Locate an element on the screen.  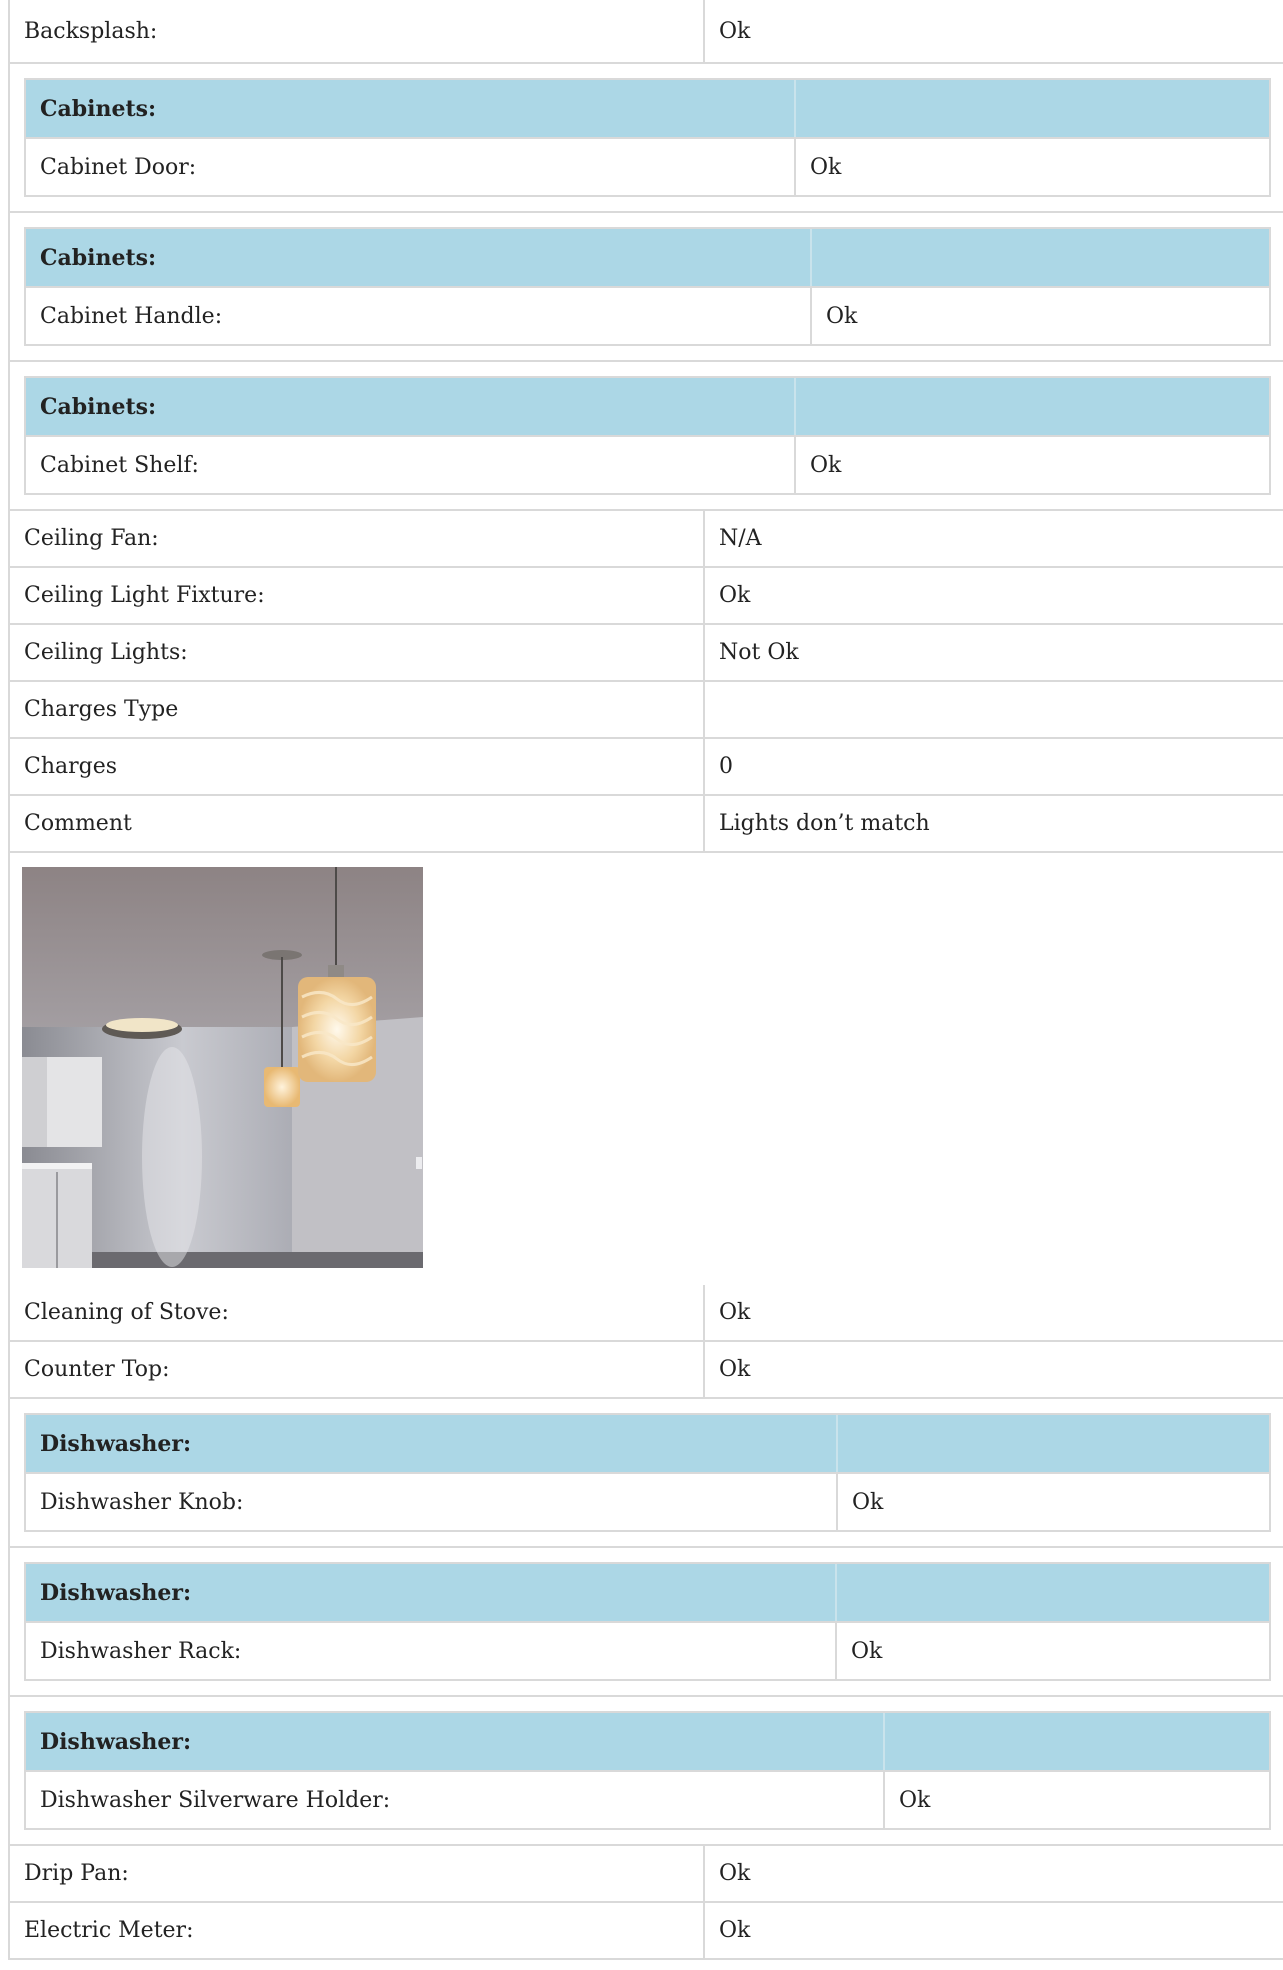
inspection-row-cleaning-of-stove: Cleaning of Stove: Ok is located at coordinates (645, 1313).